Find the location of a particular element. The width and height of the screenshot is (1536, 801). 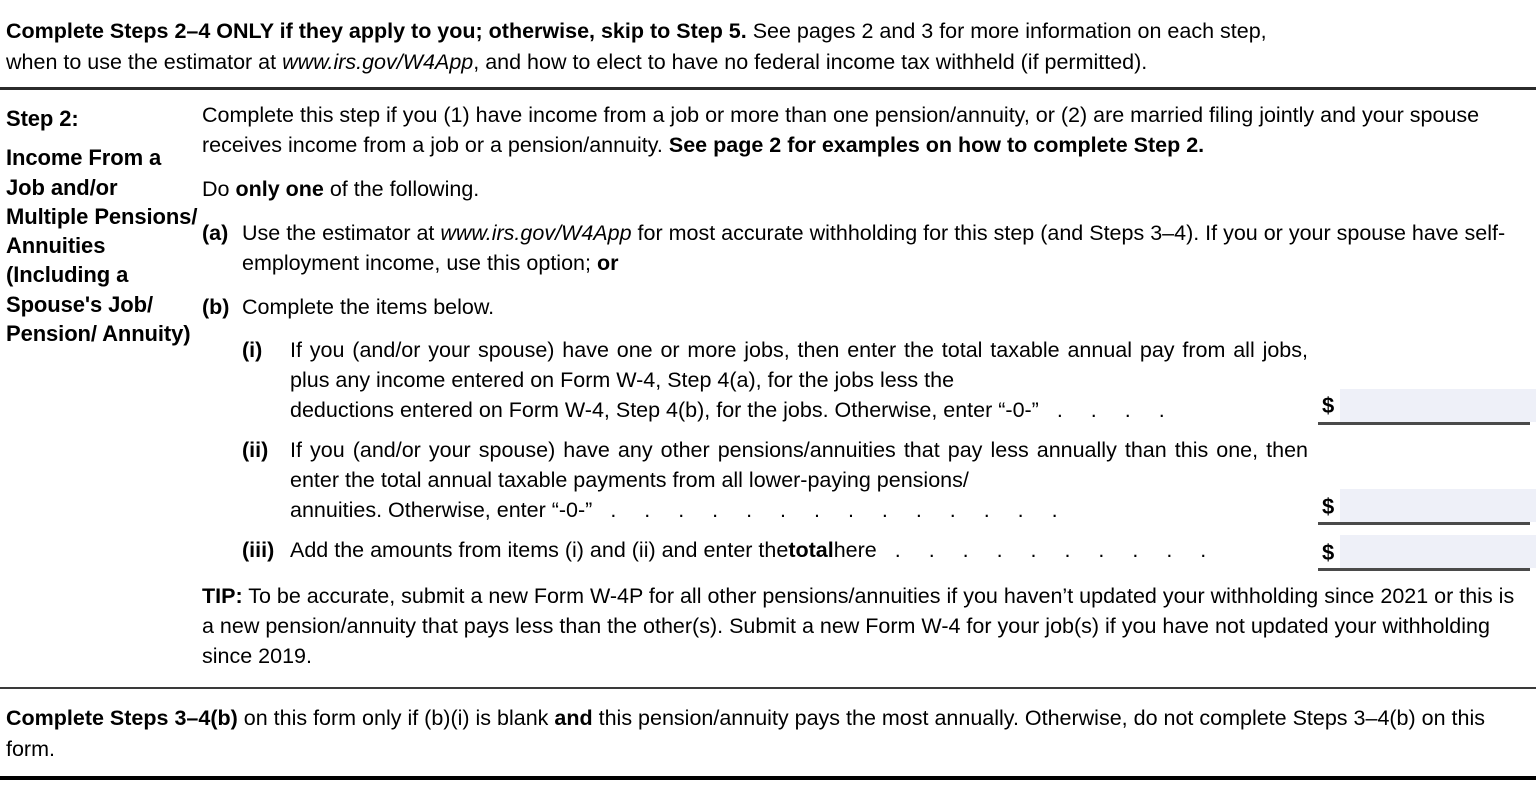

item-iii-leader: . . . . . . . . . . is located at coordinates (1056, 550).